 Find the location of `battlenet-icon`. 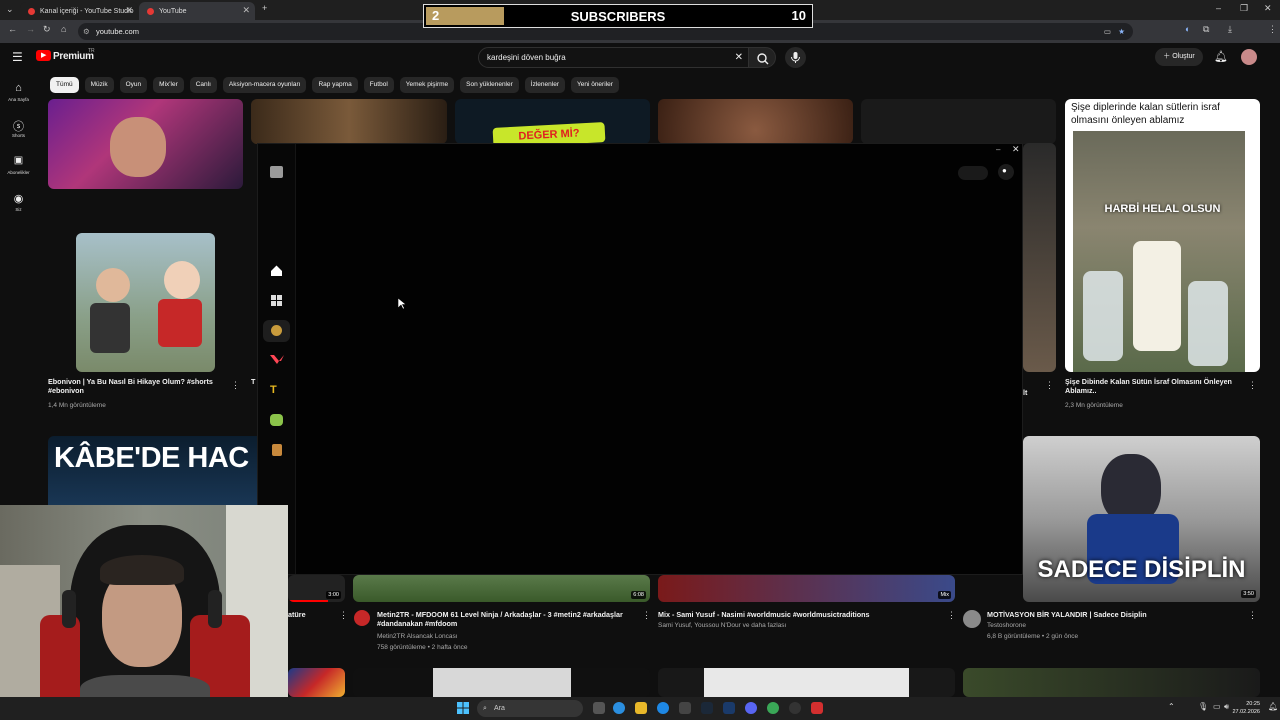

battlenet-icon is located at coordinates (729, 708).